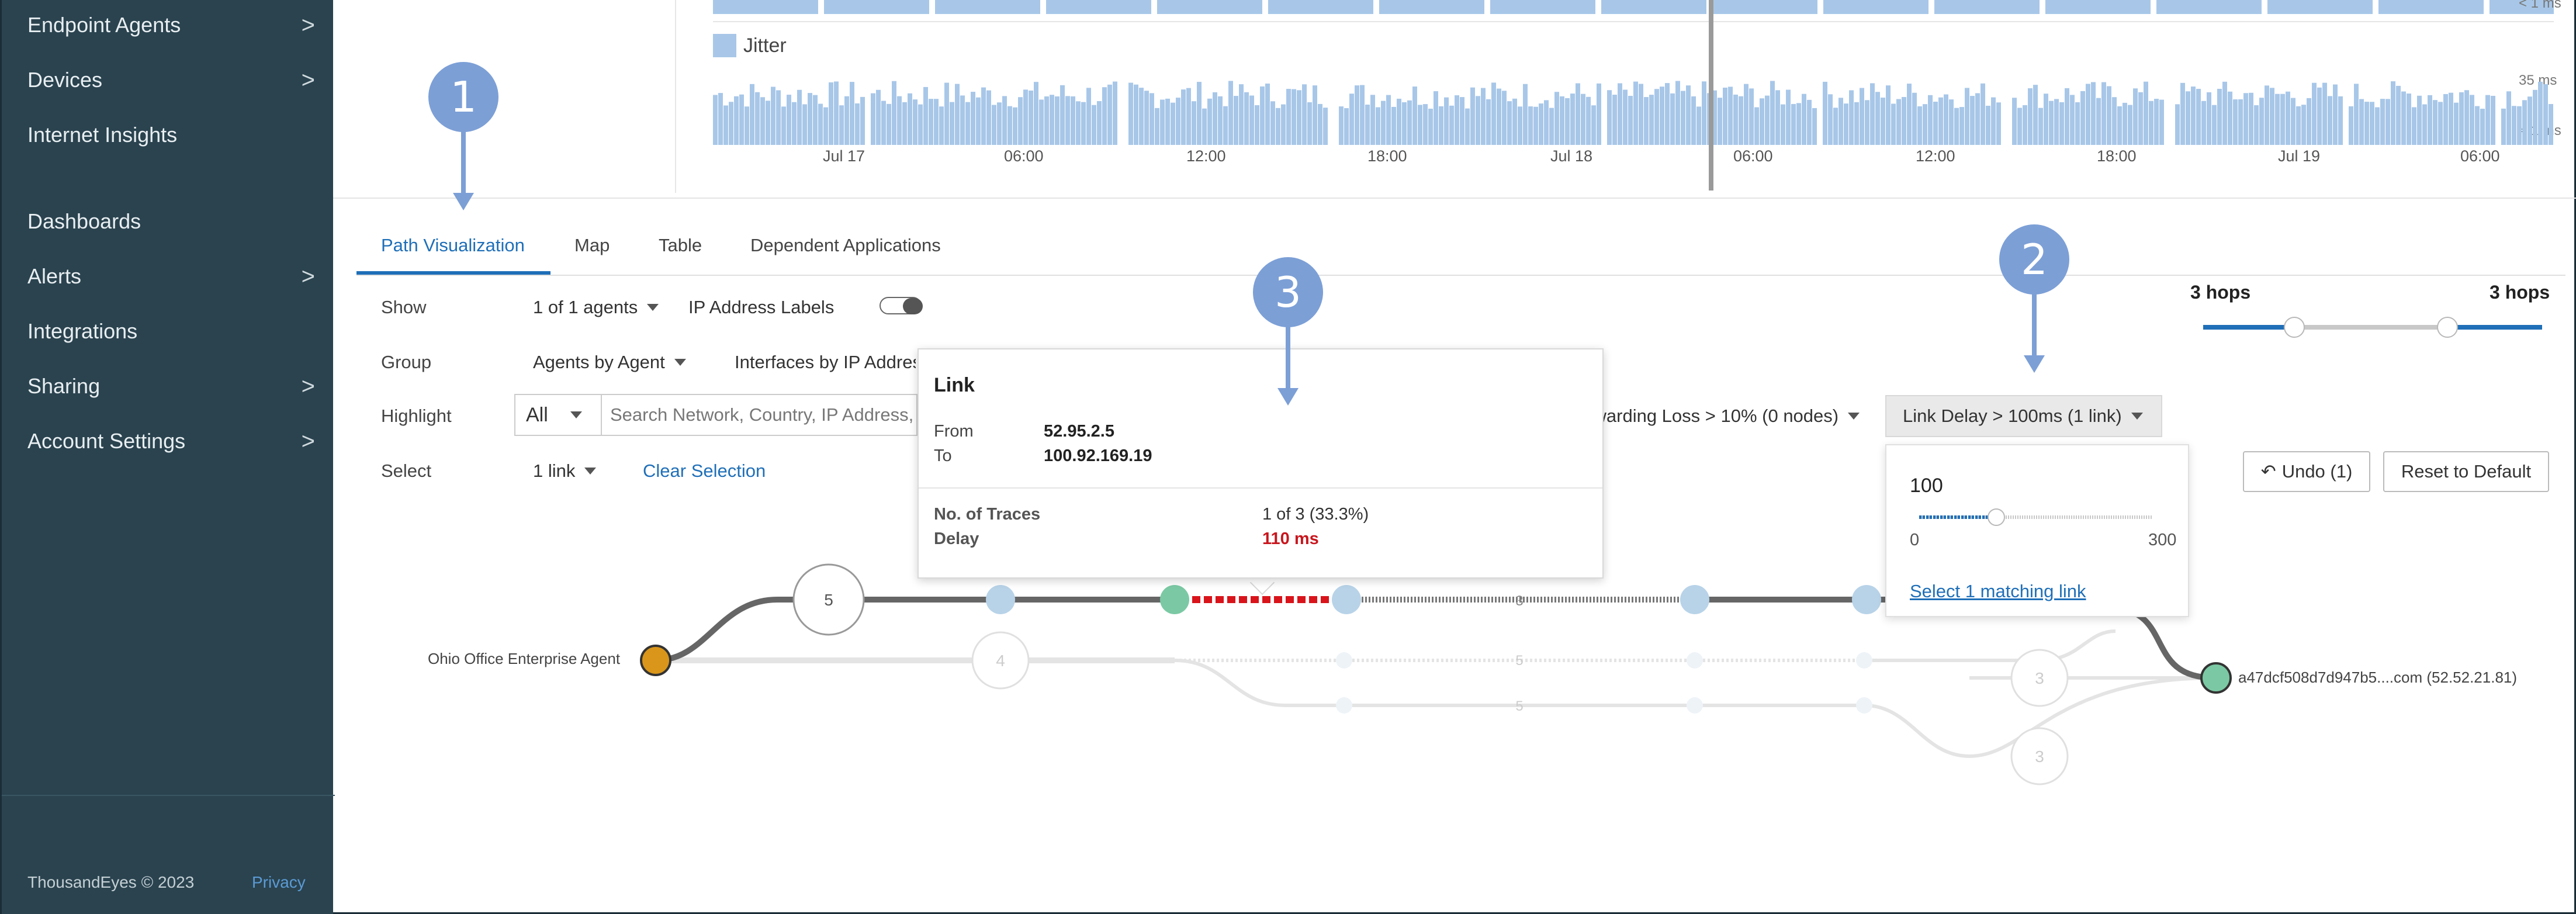 This screenshot has width=2576, height=914. Describe the element at coordinates (2447, 327) in the screenshot. I see `hops-max-handle` at that location.